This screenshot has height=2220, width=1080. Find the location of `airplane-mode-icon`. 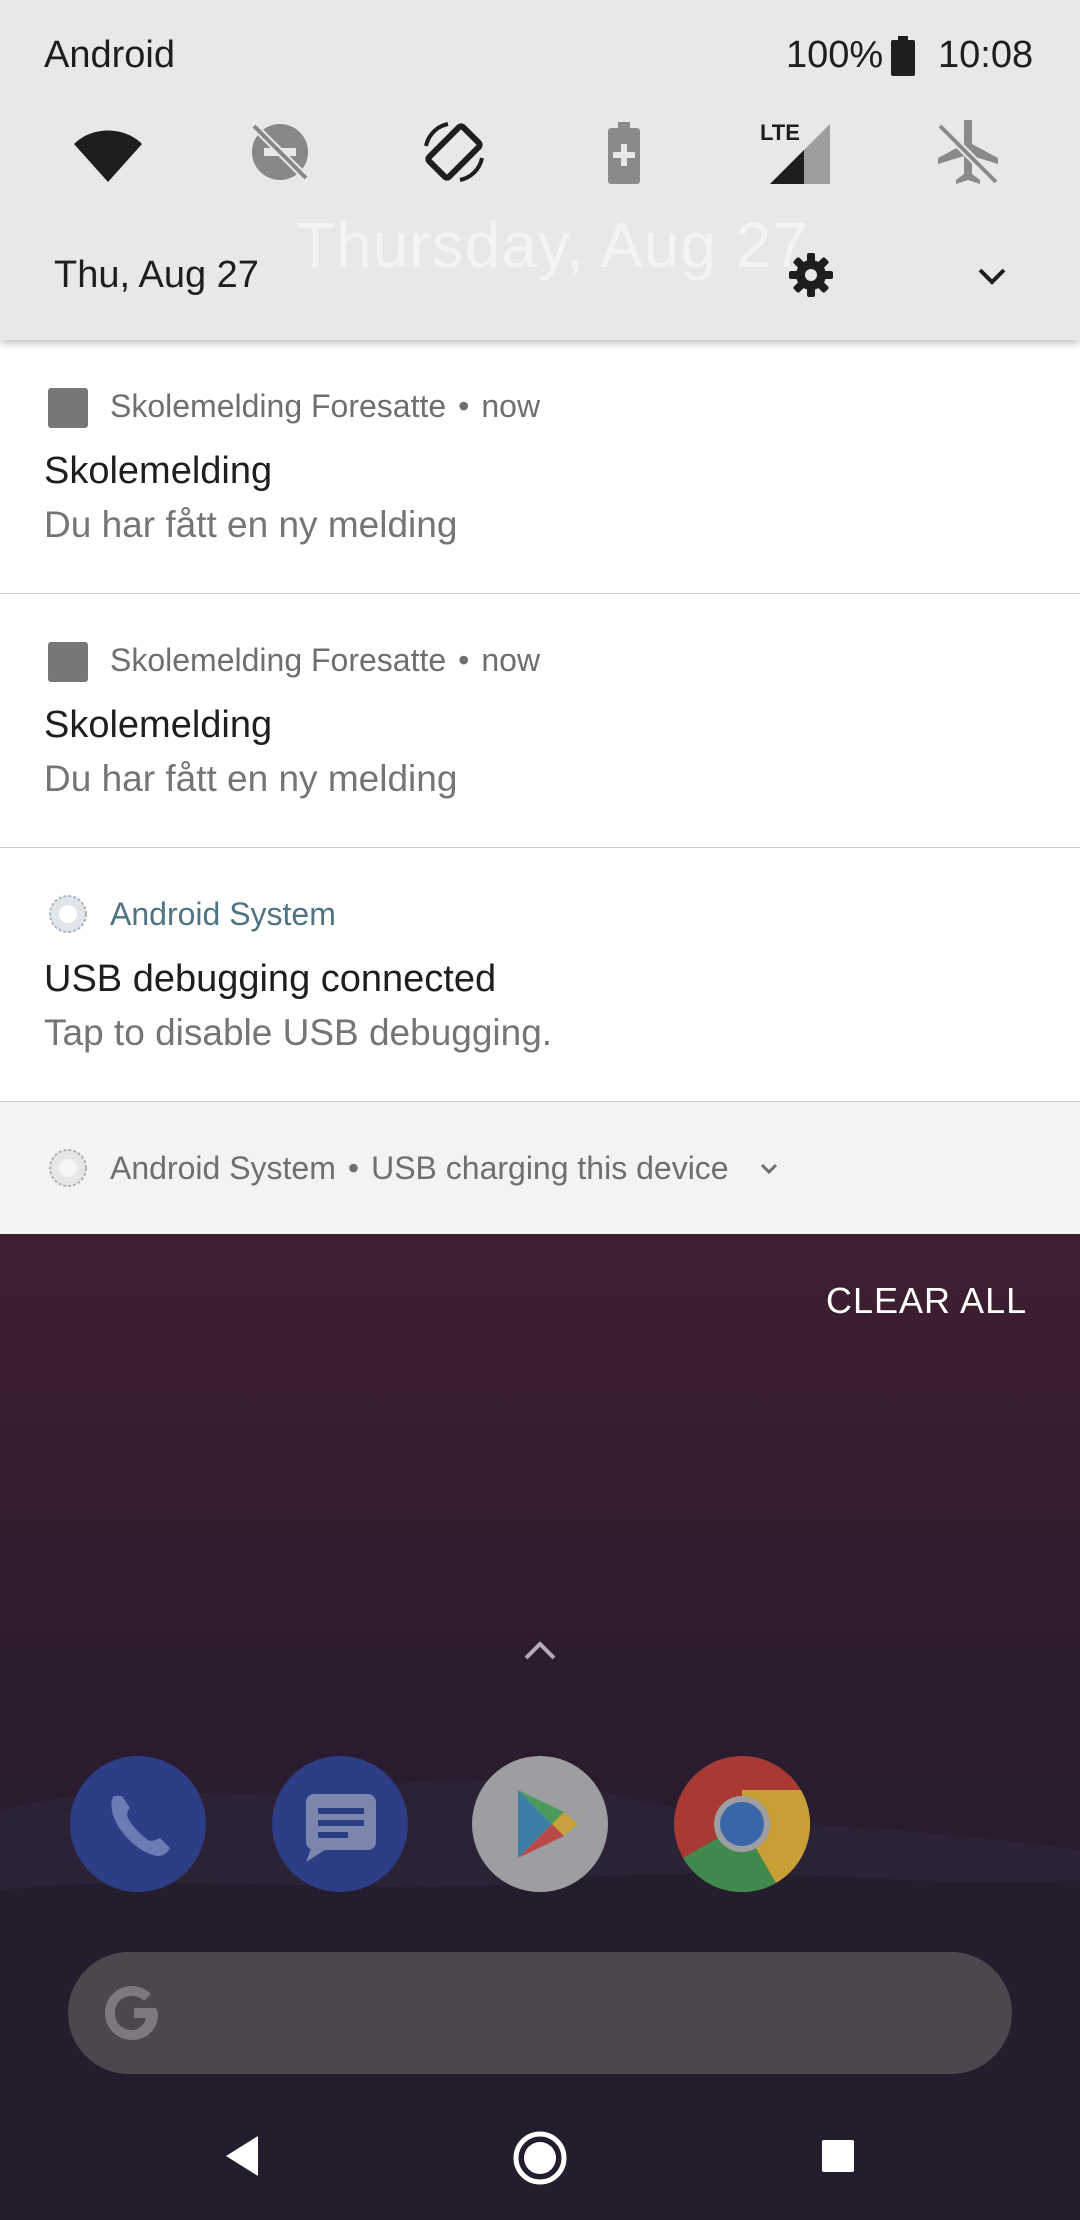

airplane-mode-icon is located at coordinates (968, 152).